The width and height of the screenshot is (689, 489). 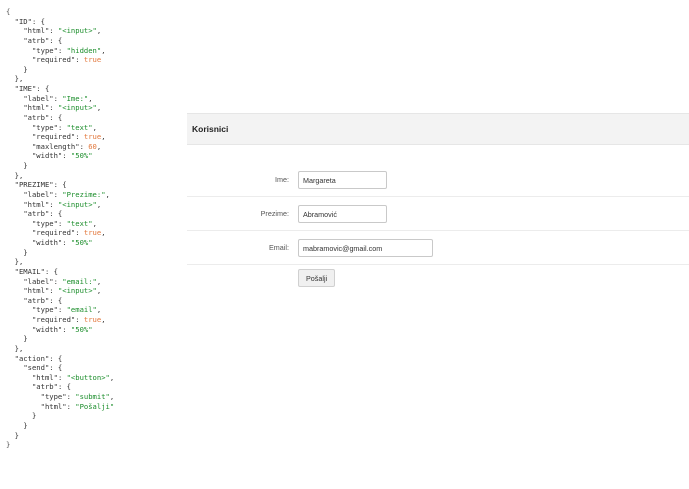 What do you see at coordinates (210, 129) in the screenshot?
I see `panel-title: Korisnici` at bounding box center [210, 129].